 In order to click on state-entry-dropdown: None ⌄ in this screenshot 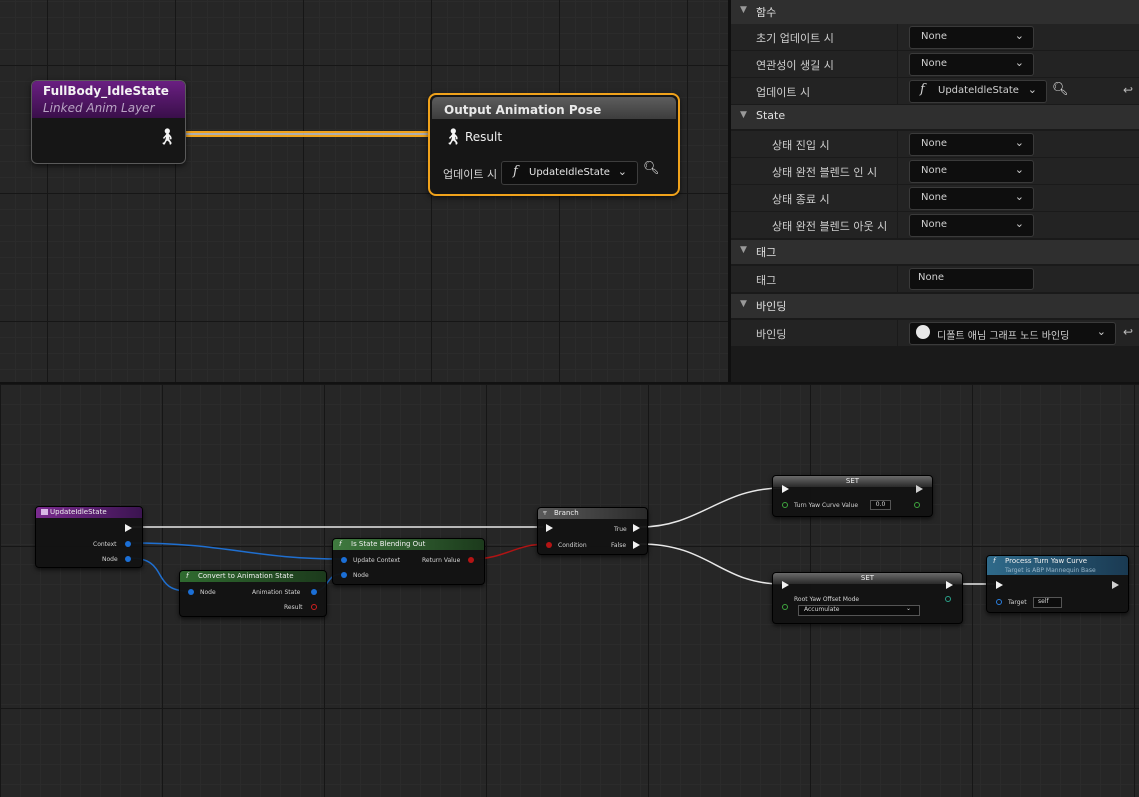, I will do `click(971, 144)`.